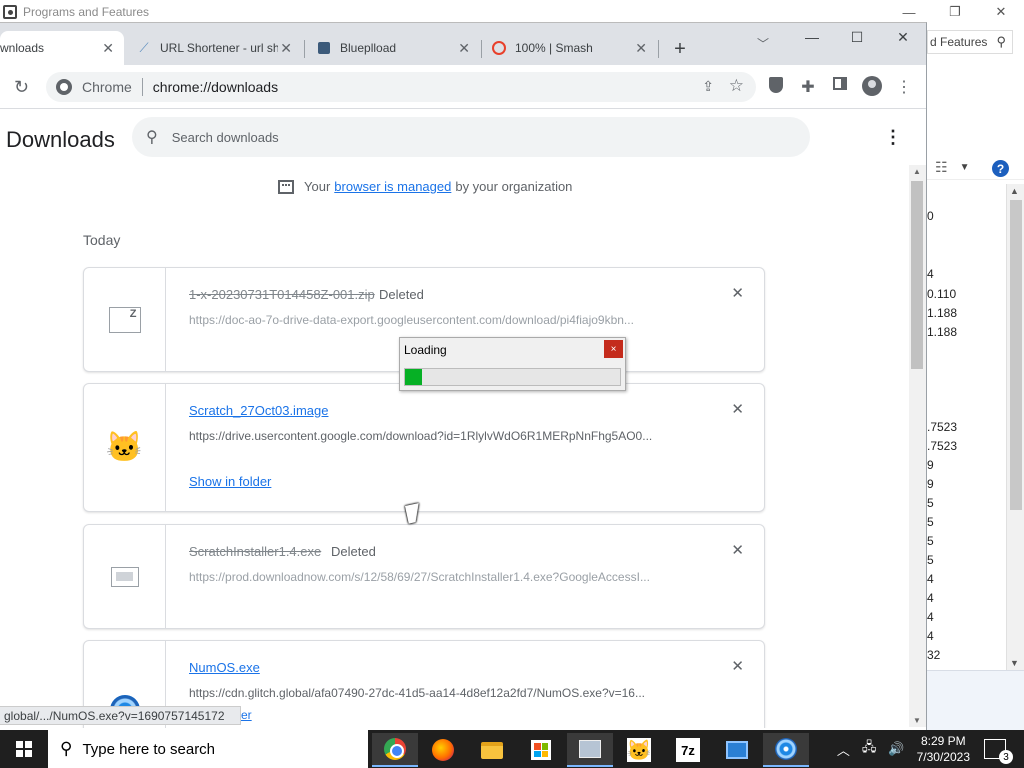  Describe the element at coordinates (872, 88) in the screenshot. I see `profile-avatar-icon` at that location.